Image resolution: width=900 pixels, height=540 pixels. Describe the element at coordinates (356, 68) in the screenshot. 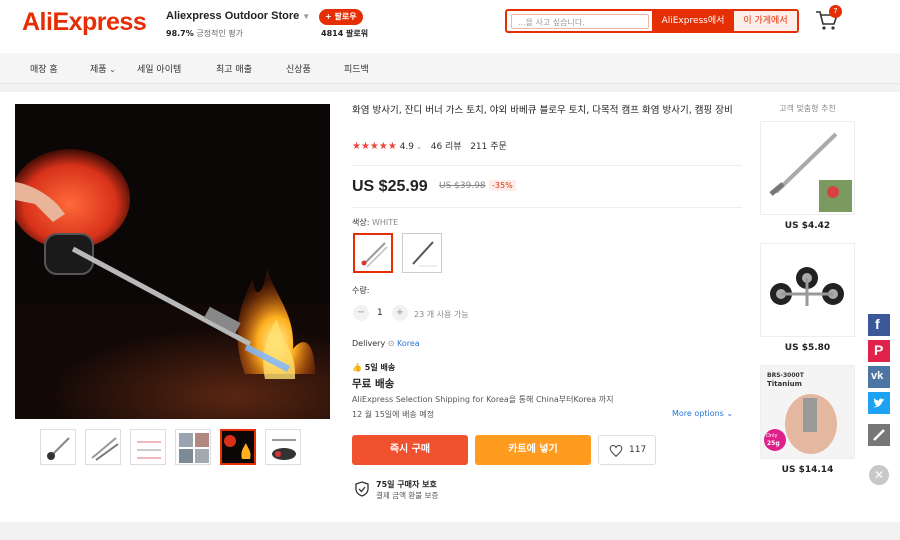

I see `nav-feedback: 피드백` at that location.